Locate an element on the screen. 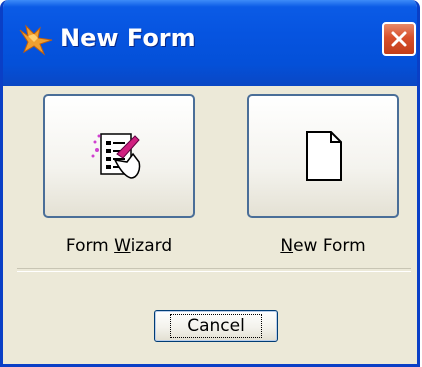 The width and height of the screenshot is (422, 367). window-title: New Form is located at coordinates (128, 38).